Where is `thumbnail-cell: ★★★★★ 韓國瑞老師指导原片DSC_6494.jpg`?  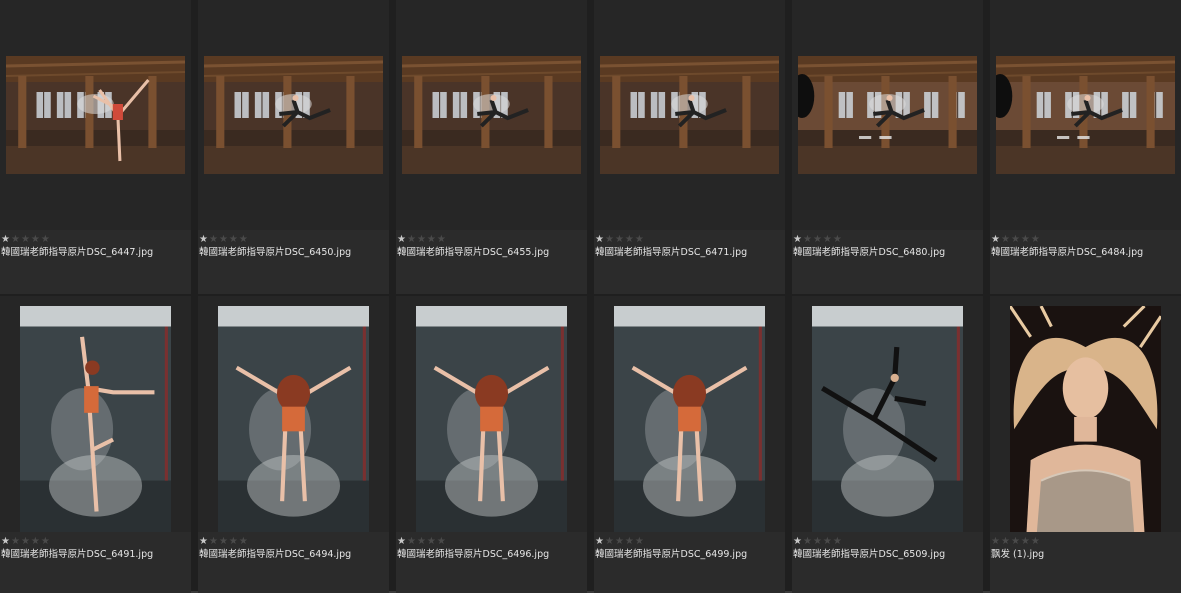 thumbnail-cell: ★★★★★ 韓國瑞老師指导原片DSC_6494.jpg is located at coordinates (293, 444).